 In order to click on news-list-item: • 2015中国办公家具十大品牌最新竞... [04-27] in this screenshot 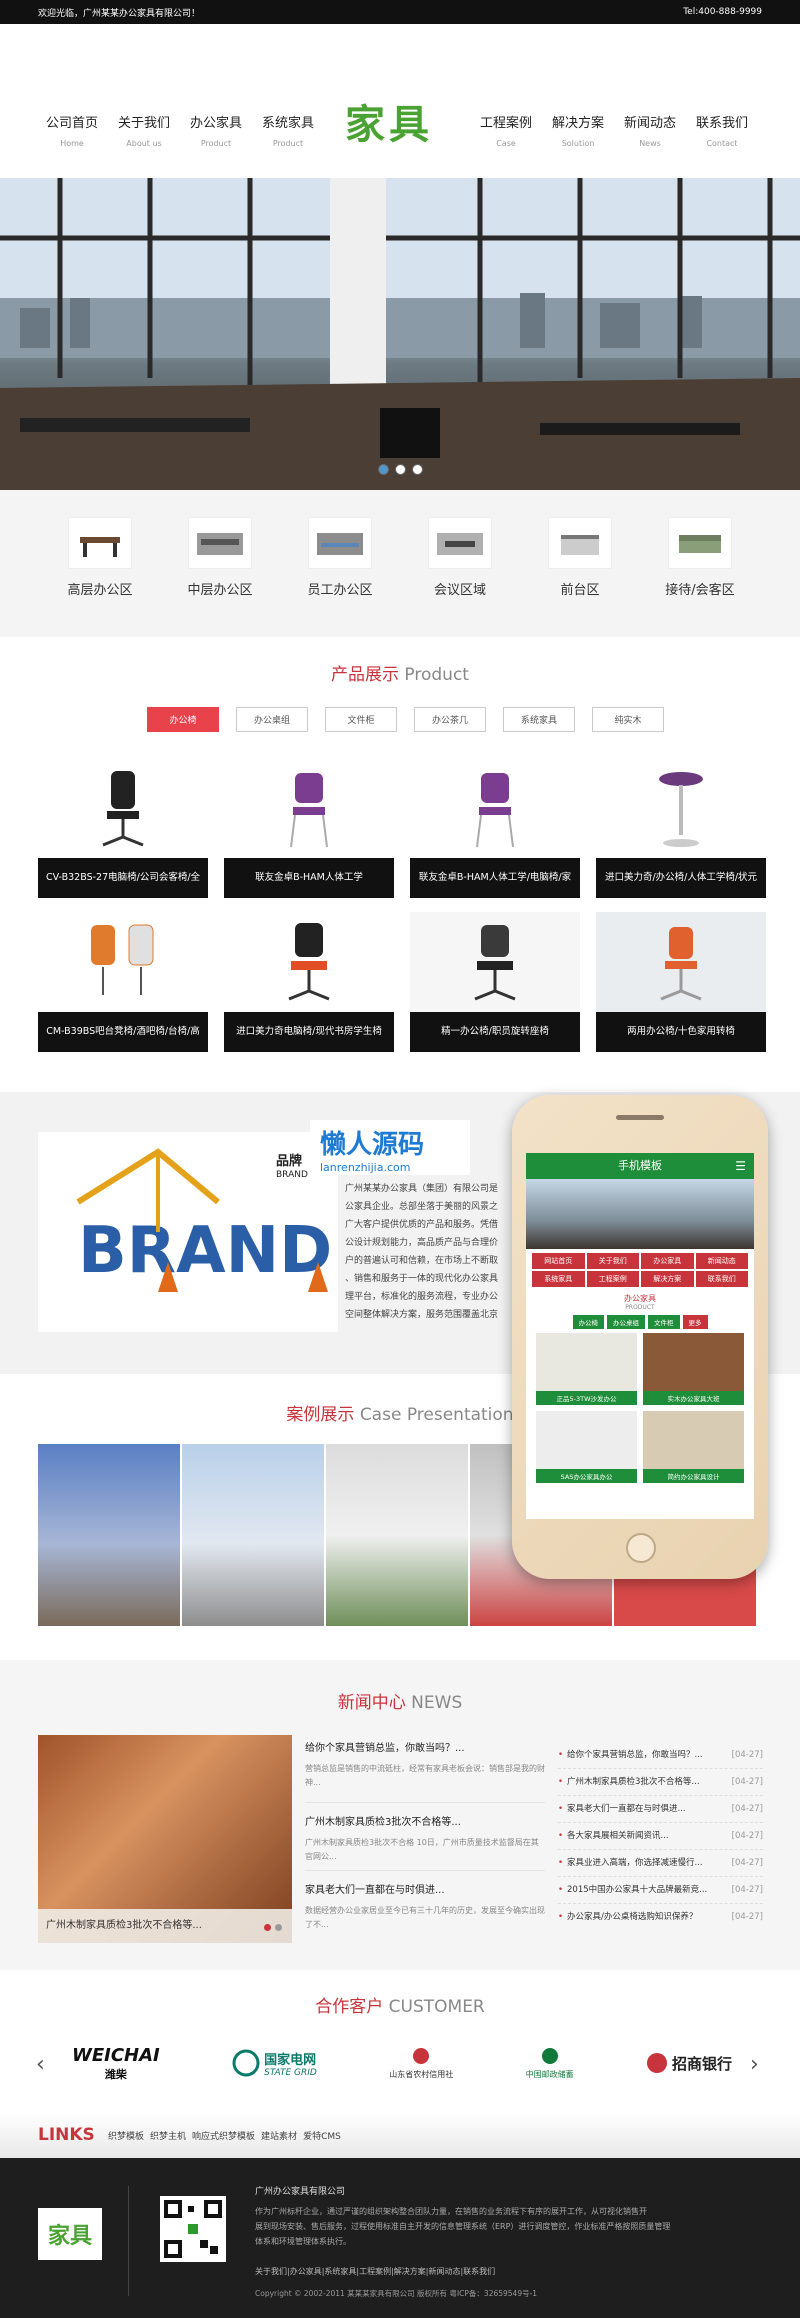, I will do `click(660, 1890)`.